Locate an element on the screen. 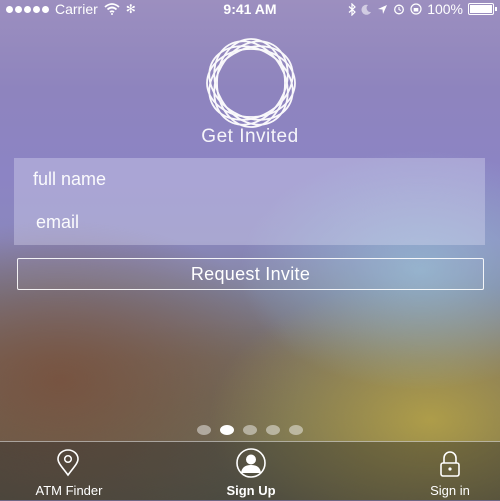  tab-sign-in-label: Sign in is located at coordinates (450, 490).